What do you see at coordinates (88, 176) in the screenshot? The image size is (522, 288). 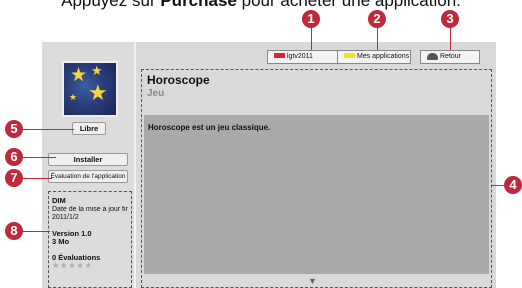 I see `rate-app-button: Évaluation de l'application` at bounding box center [88, 176].